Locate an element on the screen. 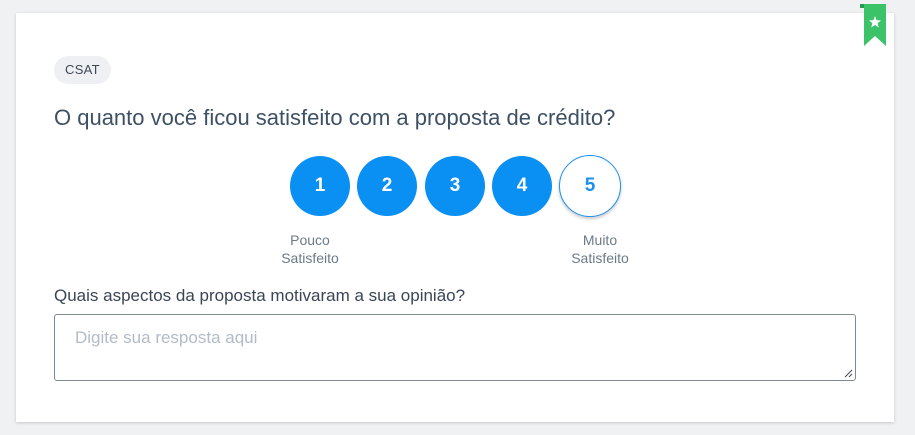  low-scale-label-line1: Pouco is located at coordinates (310, 240).